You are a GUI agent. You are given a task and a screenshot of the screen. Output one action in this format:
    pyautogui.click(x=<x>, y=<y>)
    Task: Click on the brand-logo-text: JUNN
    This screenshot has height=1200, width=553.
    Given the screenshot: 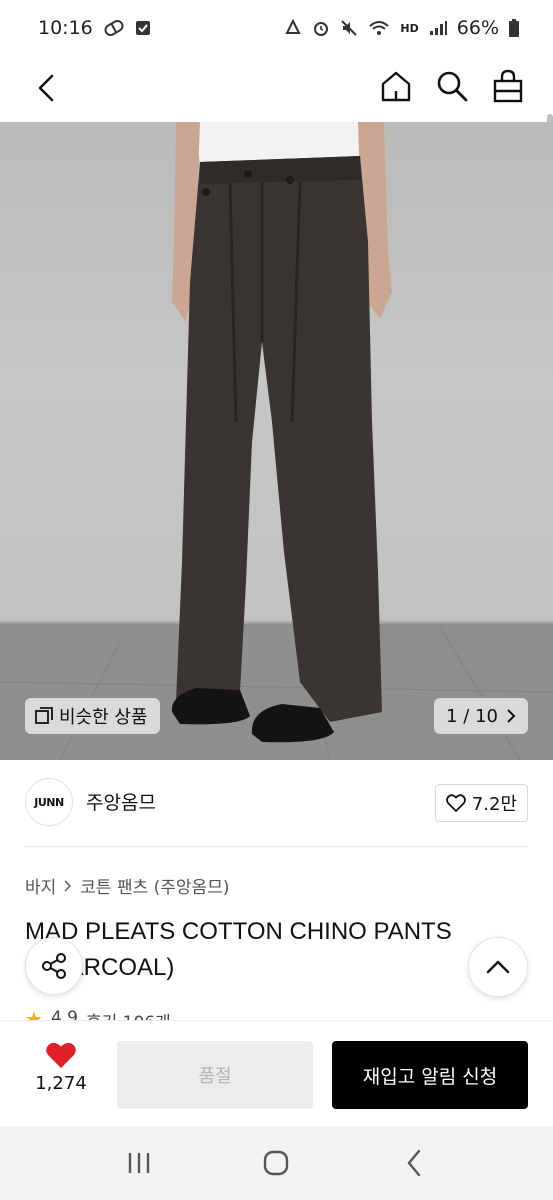 What is the action you would take?
    pyautogui.click(x=49, y=802)
    